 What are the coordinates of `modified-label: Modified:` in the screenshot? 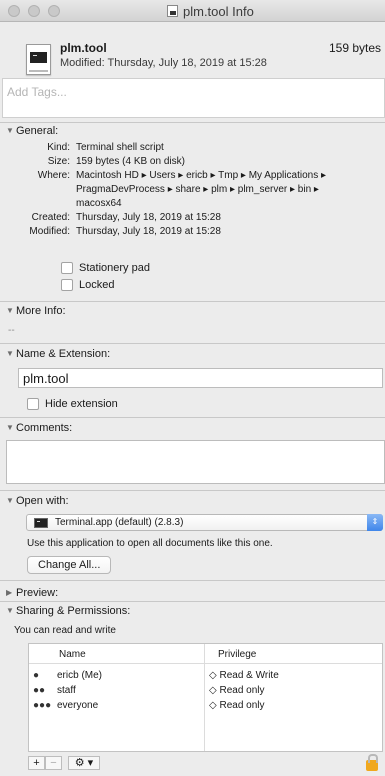 It's located at (49, 231).